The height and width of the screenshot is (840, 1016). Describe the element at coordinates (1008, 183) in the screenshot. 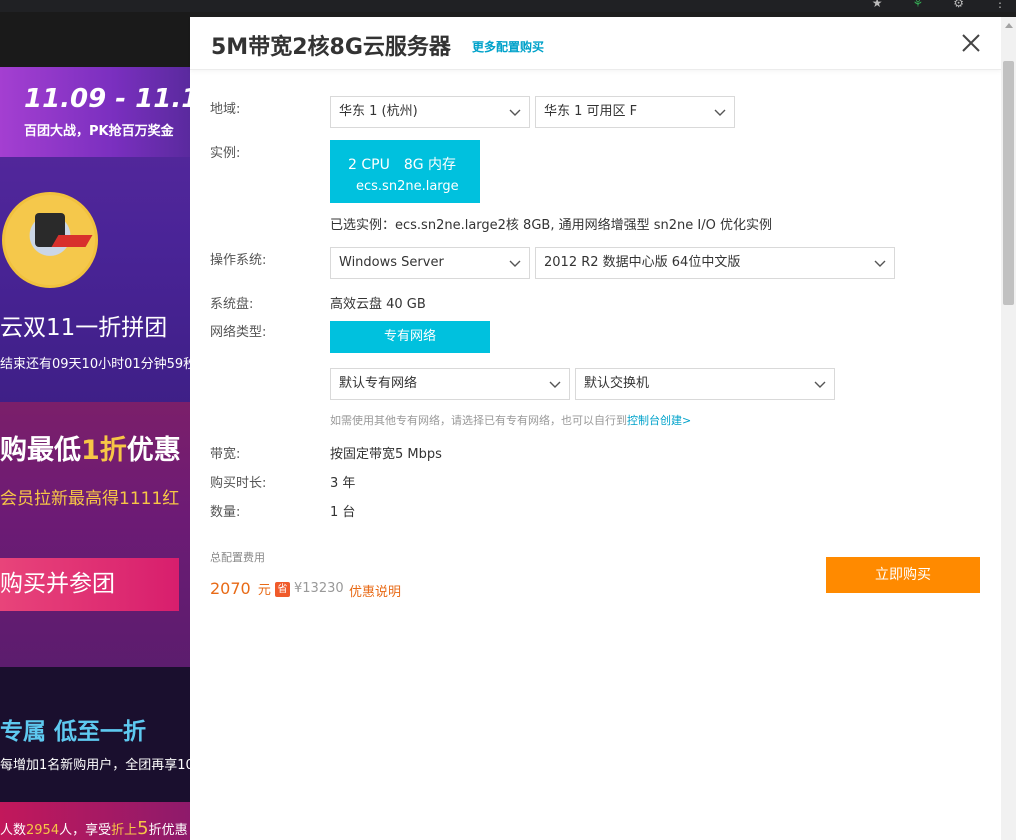

I see `scrollbar-thumb` at that location.